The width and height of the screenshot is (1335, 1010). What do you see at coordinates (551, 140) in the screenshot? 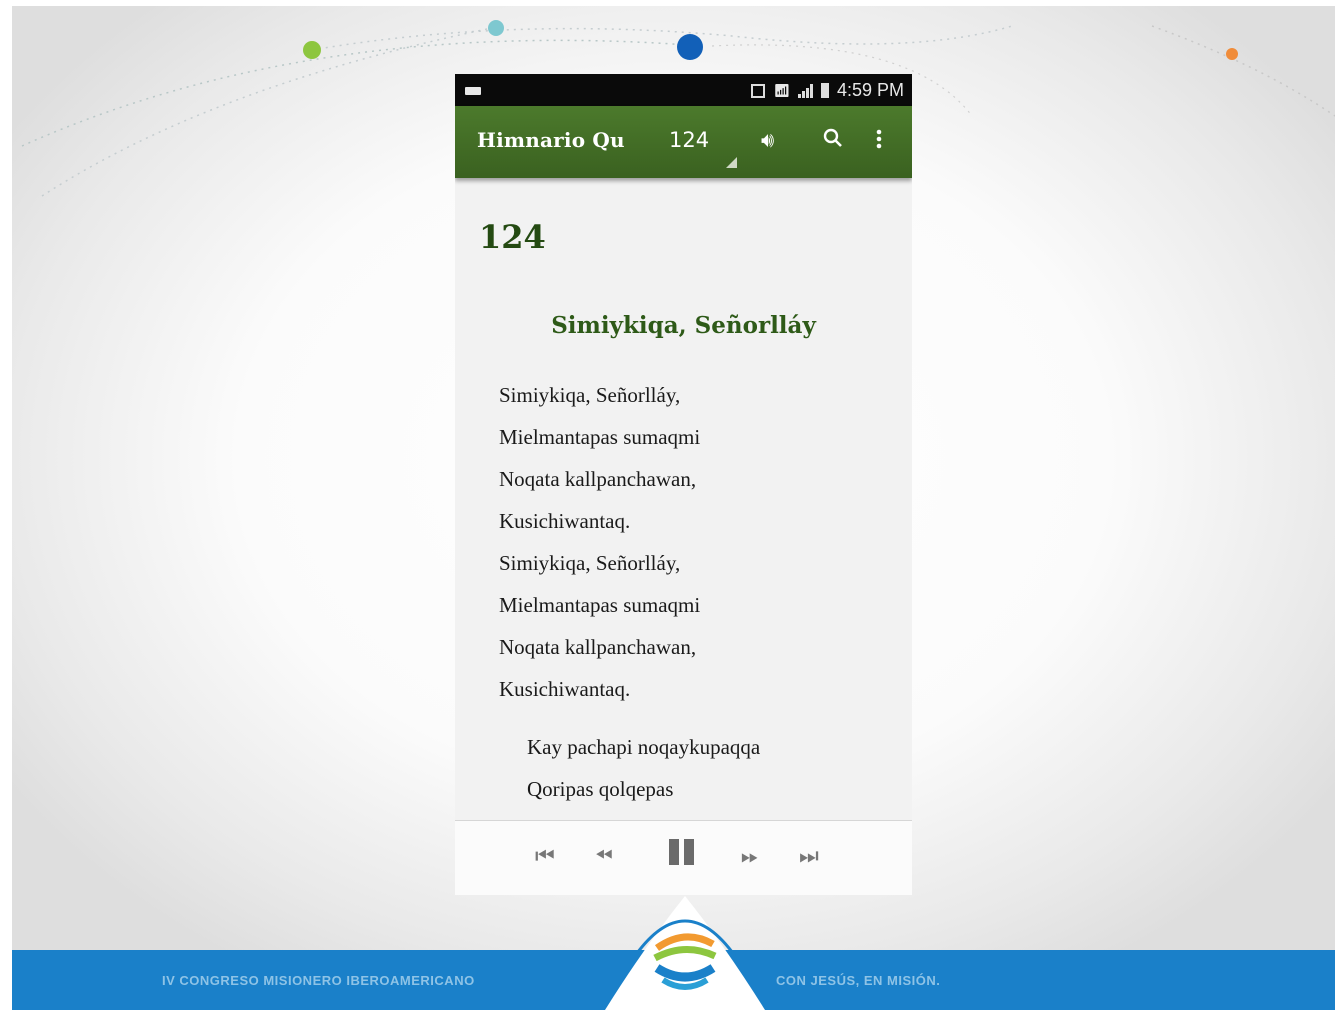
I see `app-title: Himnario Qu` at bounding box center [551, 140].